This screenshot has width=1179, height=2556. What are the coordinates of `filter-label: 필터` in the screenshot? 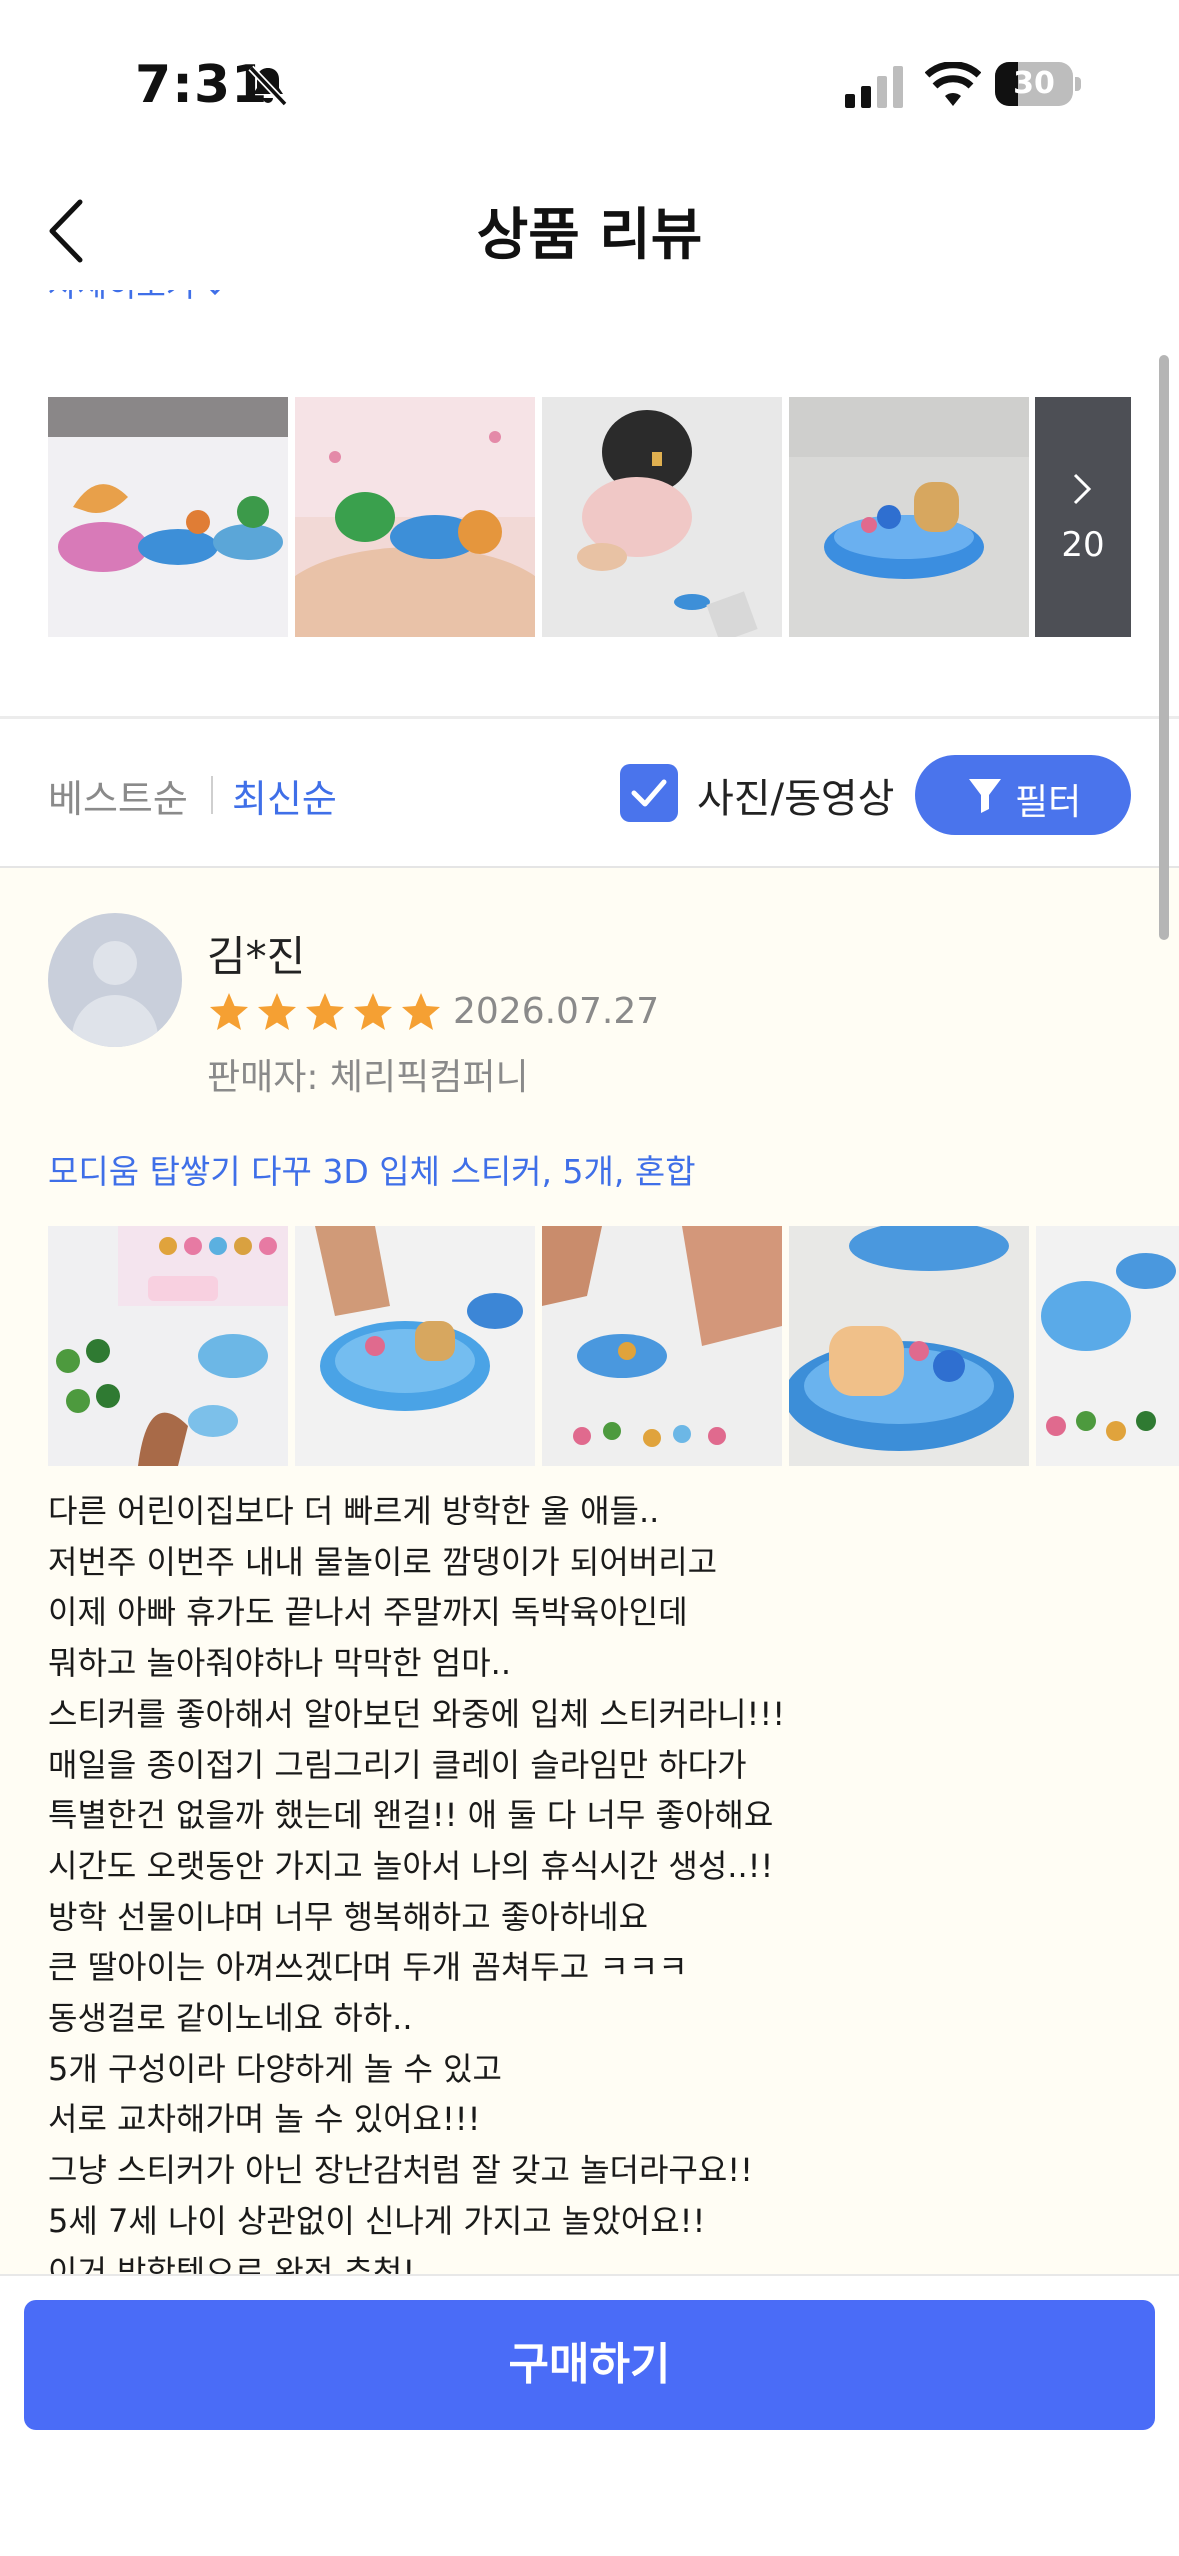 It's located at (1048, 802).